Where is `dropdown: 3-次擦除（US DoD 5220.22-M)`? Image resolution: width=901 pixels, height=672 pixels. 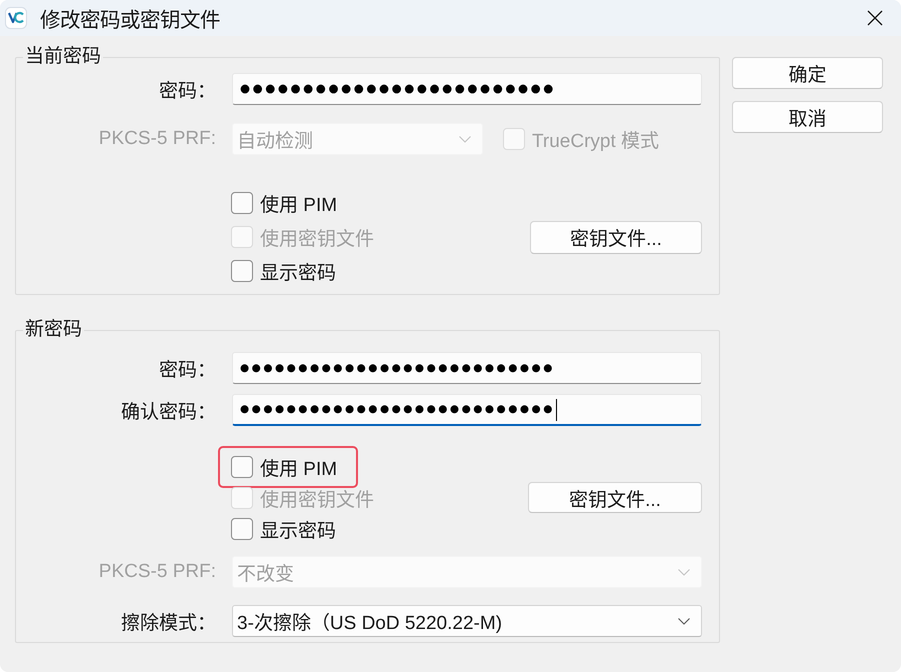 dropdown: 3-次擦除（US DoD 5220.22-M) is located at coordinates (467, 621).